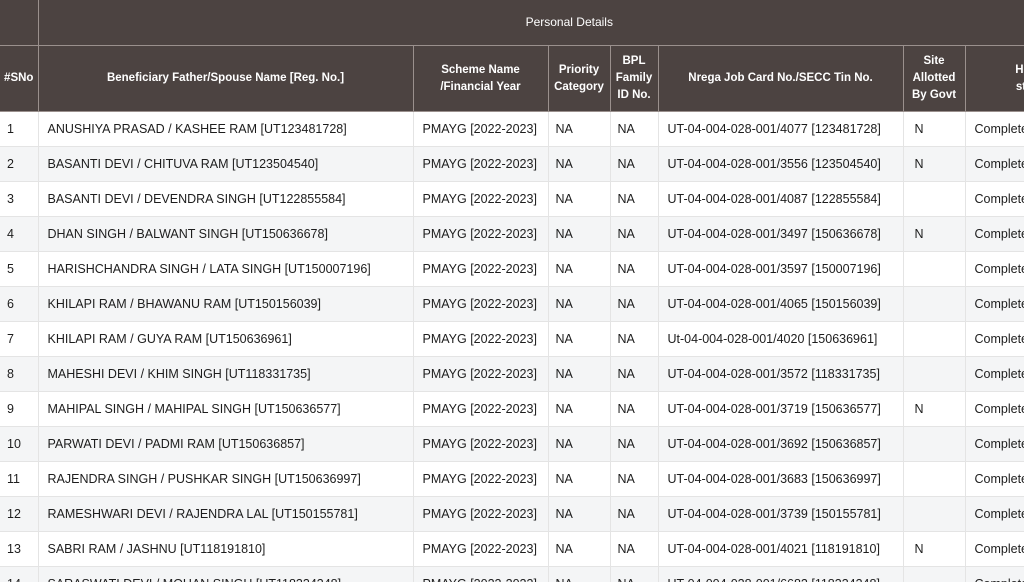 This screenshot has height=582, width=1024. What do you see at coordinates (781, 199) in the screenshot?
I see `cell-nrega-job-card: UT-04-004-028-001/4087 [122855584]` at bounding box center [781, 199].